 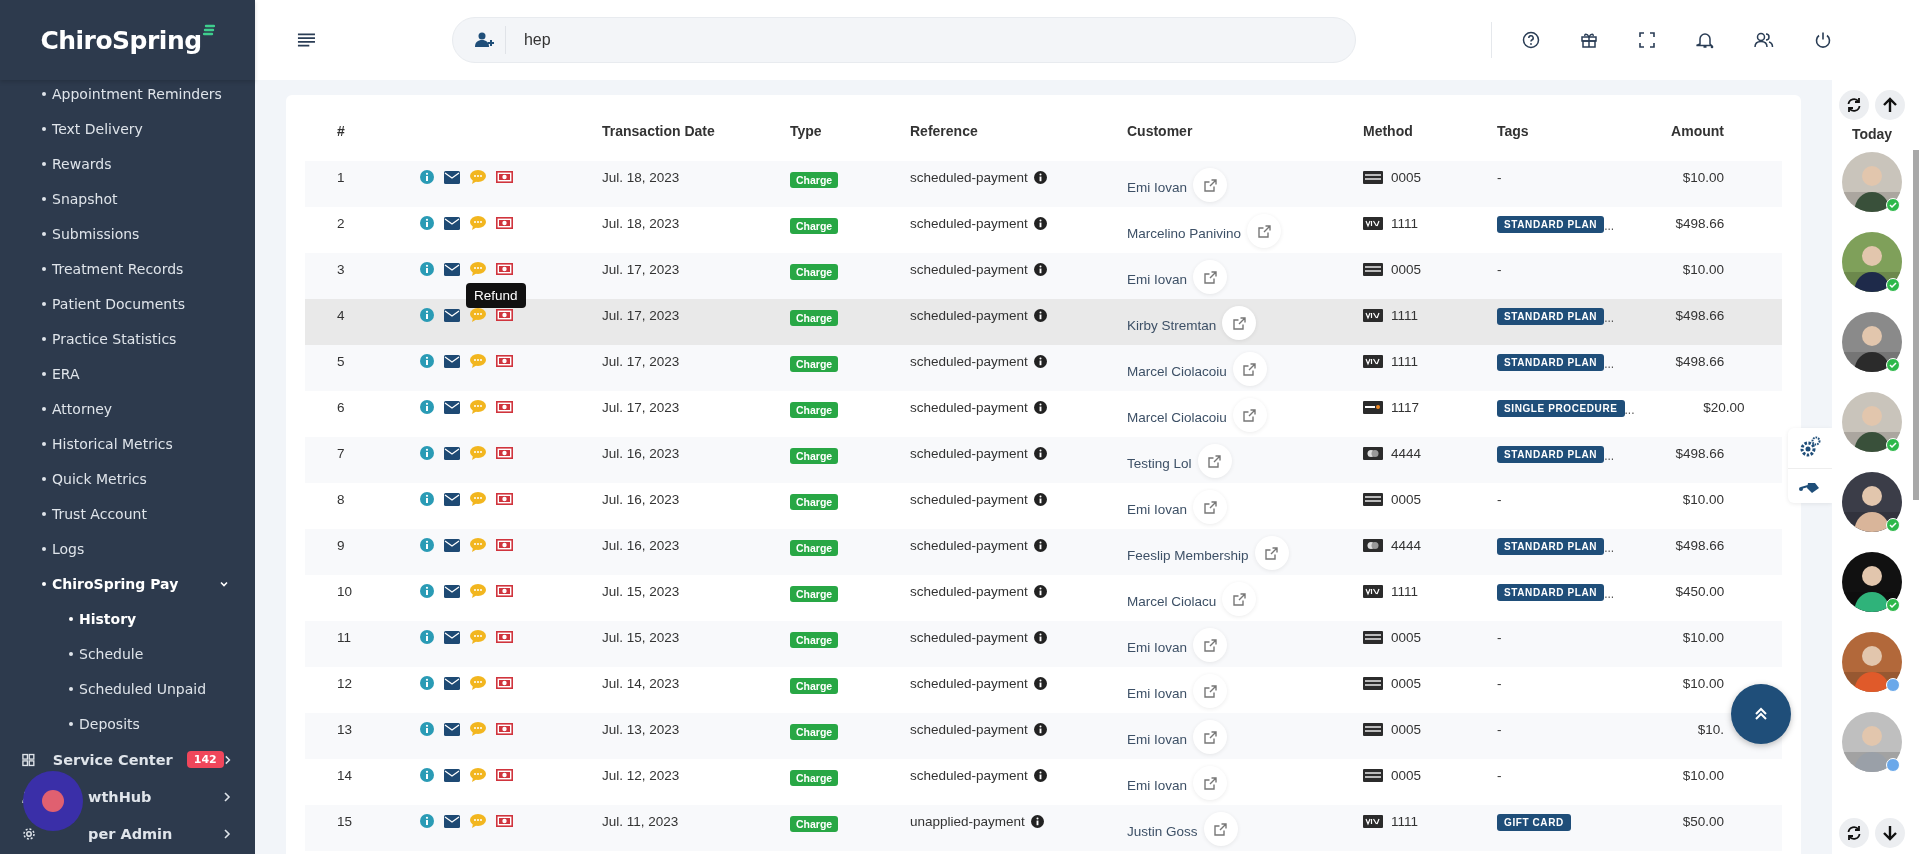 I want to click on sidebar-item: Submissions, so click(x=127, y=233).